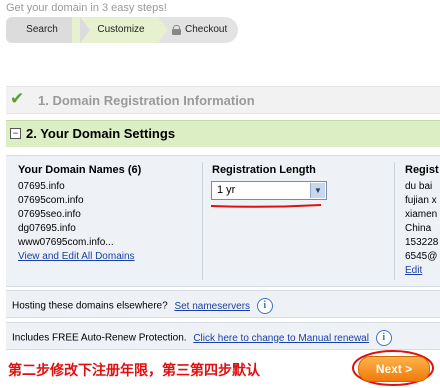  What do you see at coordinates (317, 190) in the screenshot?
I see `chevron-down-icon: ▼` at bounding box center [317, 190].